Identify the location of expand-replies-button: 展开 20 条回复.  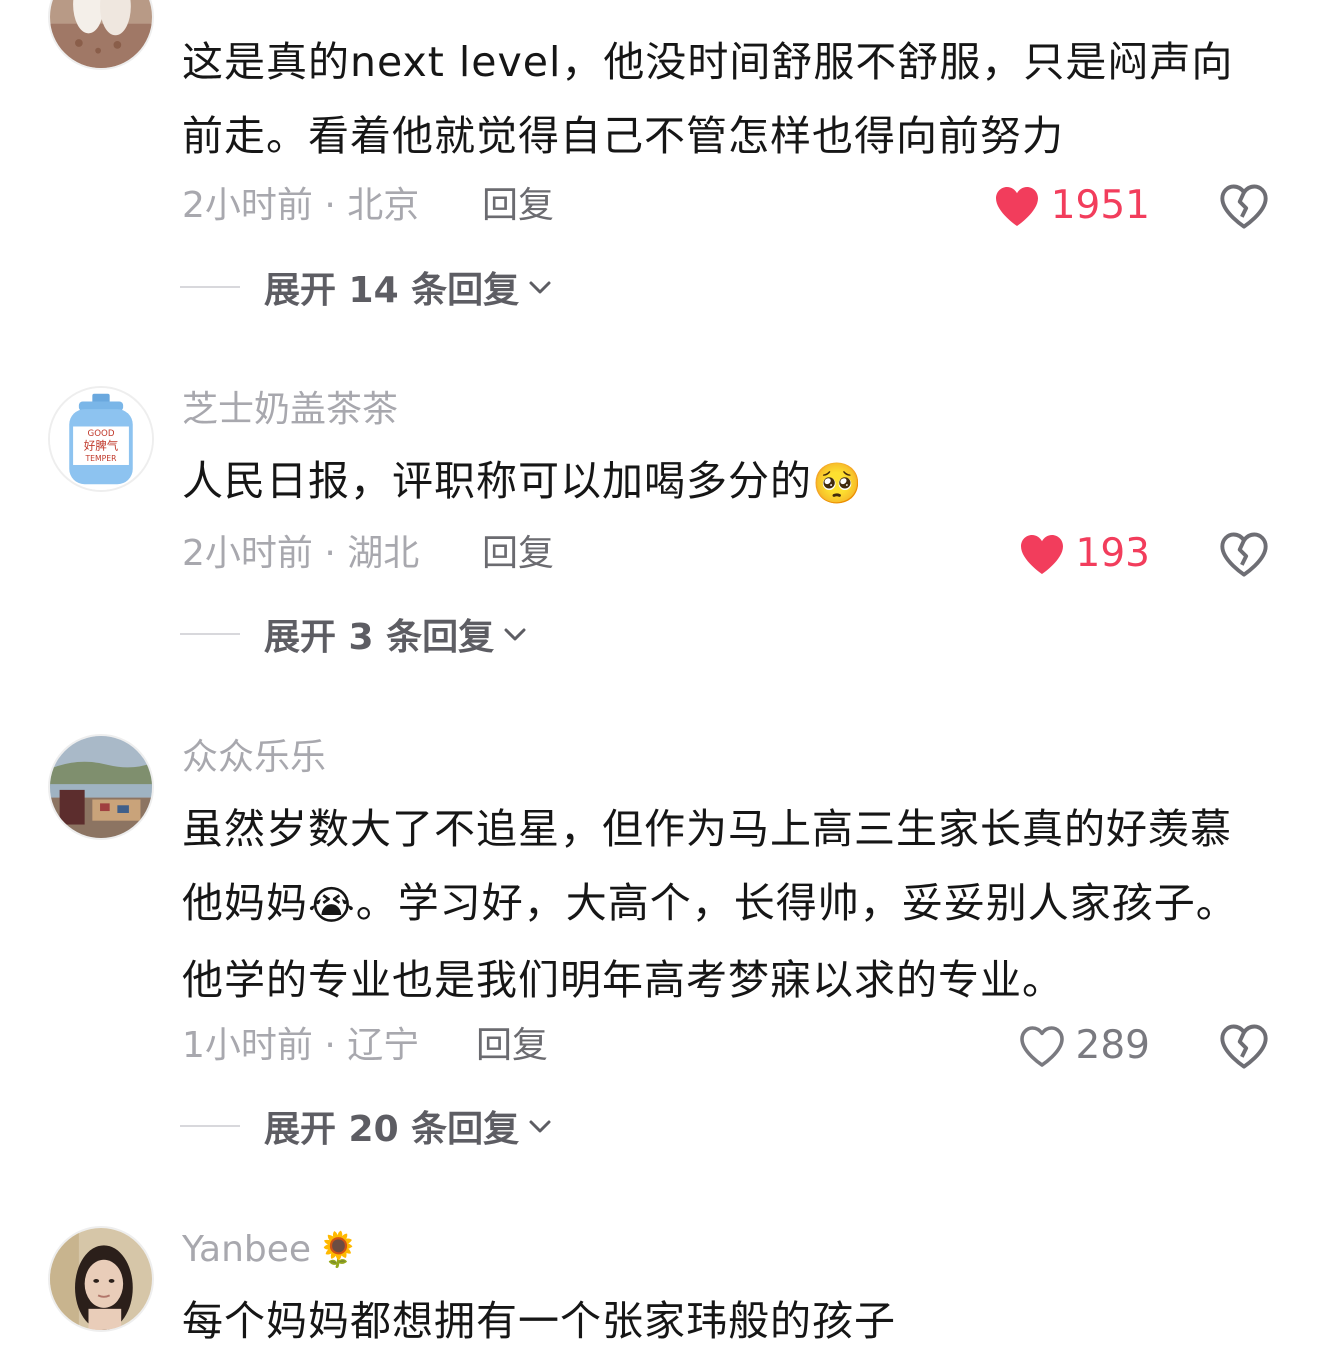
(366, 1127).